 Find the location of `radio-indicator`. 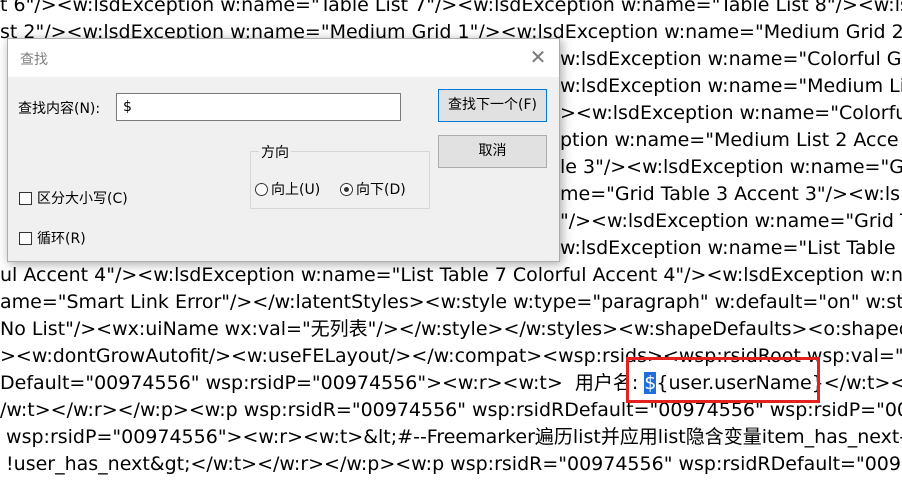

radio-indicator is located at coordinates (261, 189).